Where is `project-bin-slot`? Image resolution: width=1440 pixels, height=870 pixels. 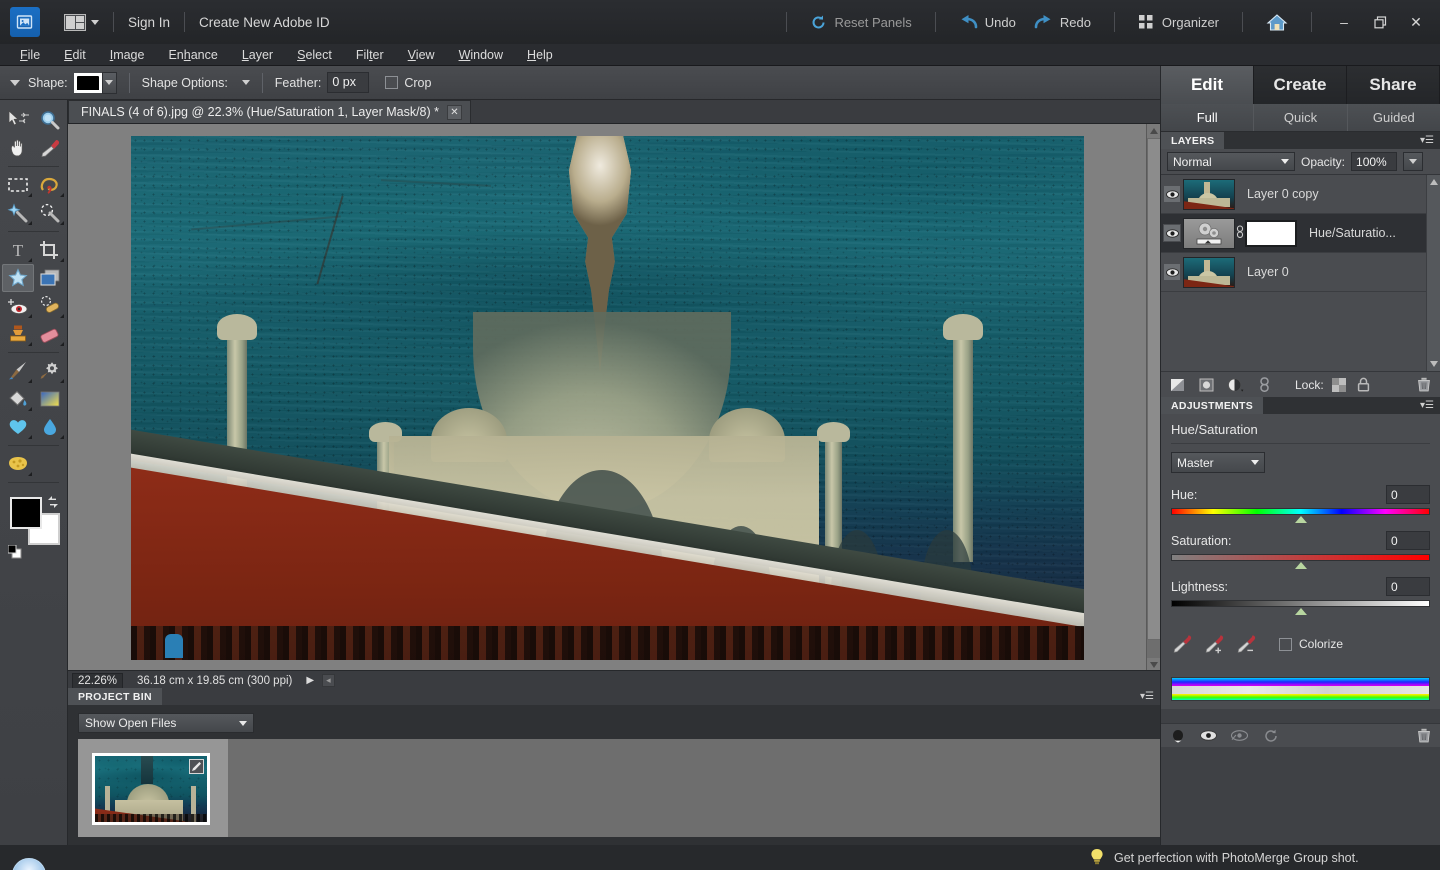 project-bin-slot is located at coordinates (153, 788).